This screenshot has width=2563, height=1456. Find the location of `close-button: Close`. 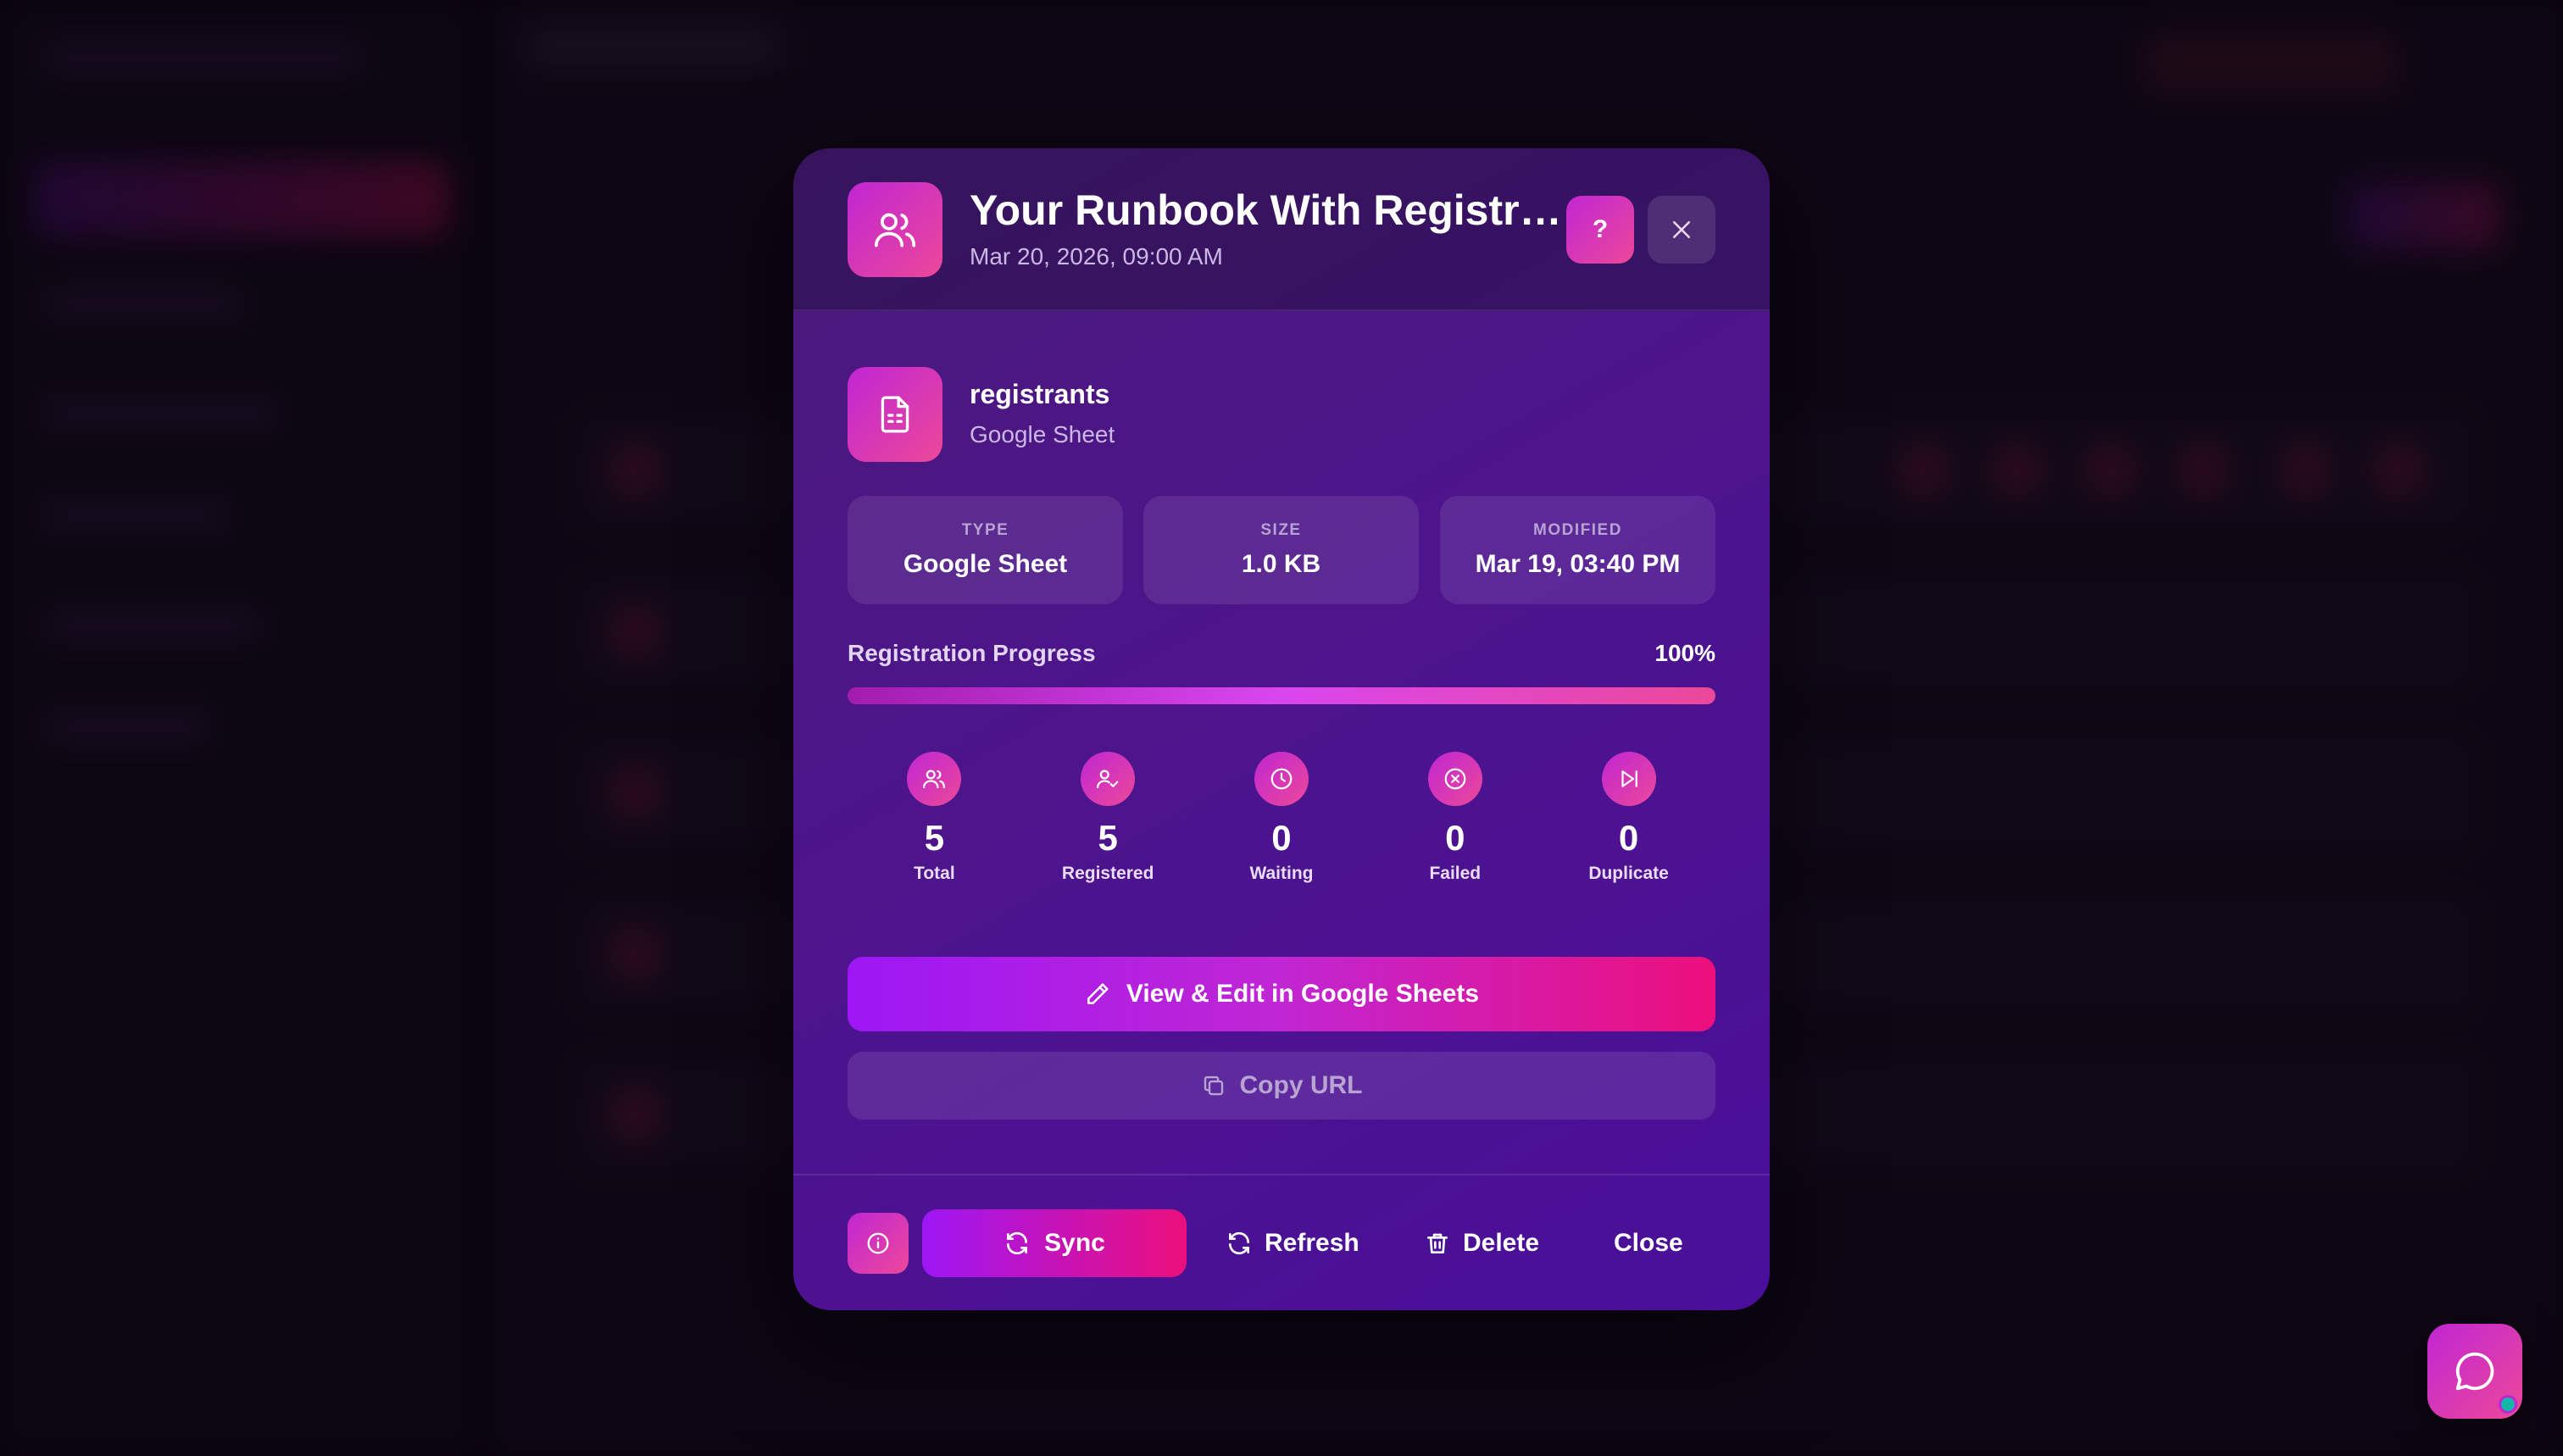

close-button: Close is located at coordinates (1648, 1243).